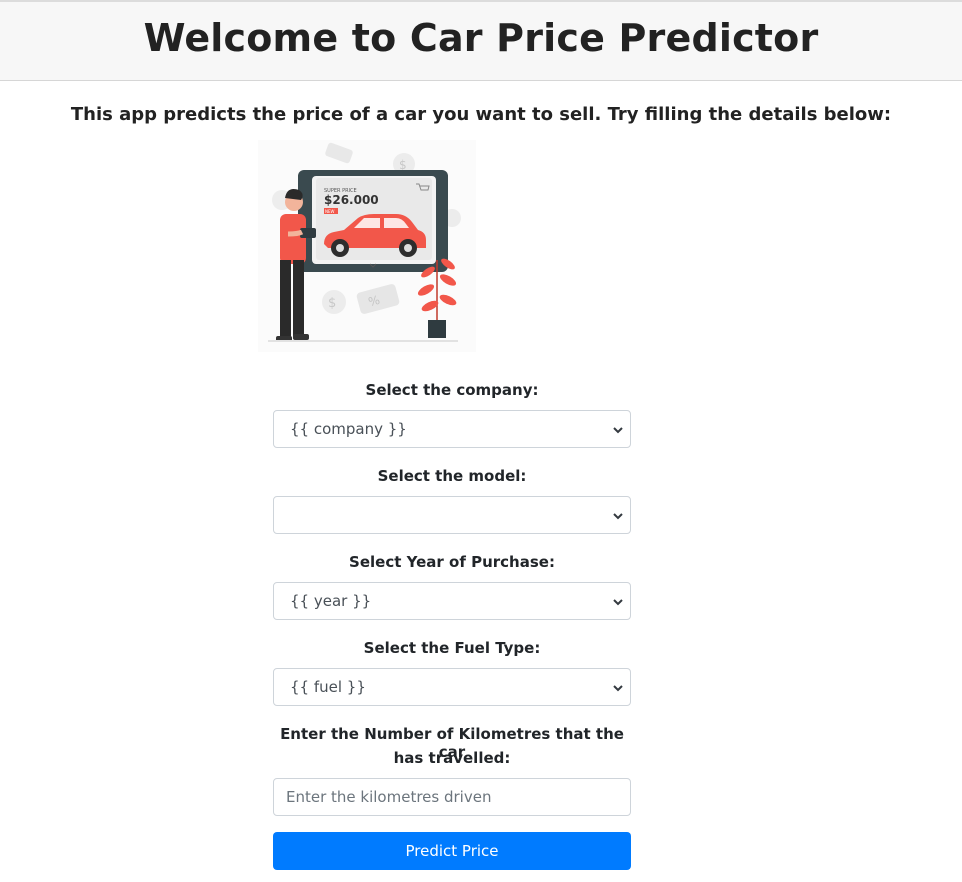 The height and width of the screenshot is (882, 962). Describe the element at coordinates (351, 200) in the screenshot. I see `price-value: $26.000` at that location.